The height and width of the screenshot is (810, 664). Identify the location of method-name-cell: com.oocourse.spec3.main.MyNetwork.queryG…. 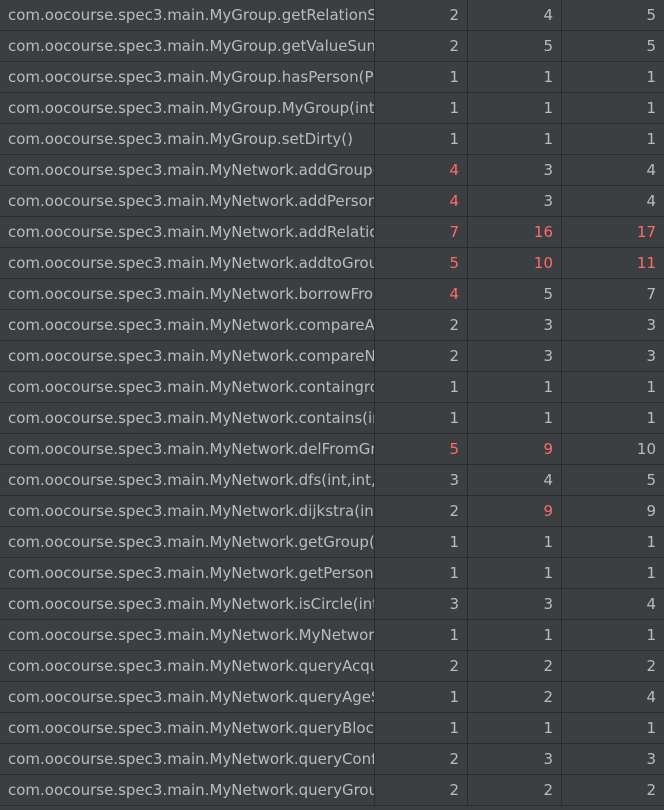
(187, 790).